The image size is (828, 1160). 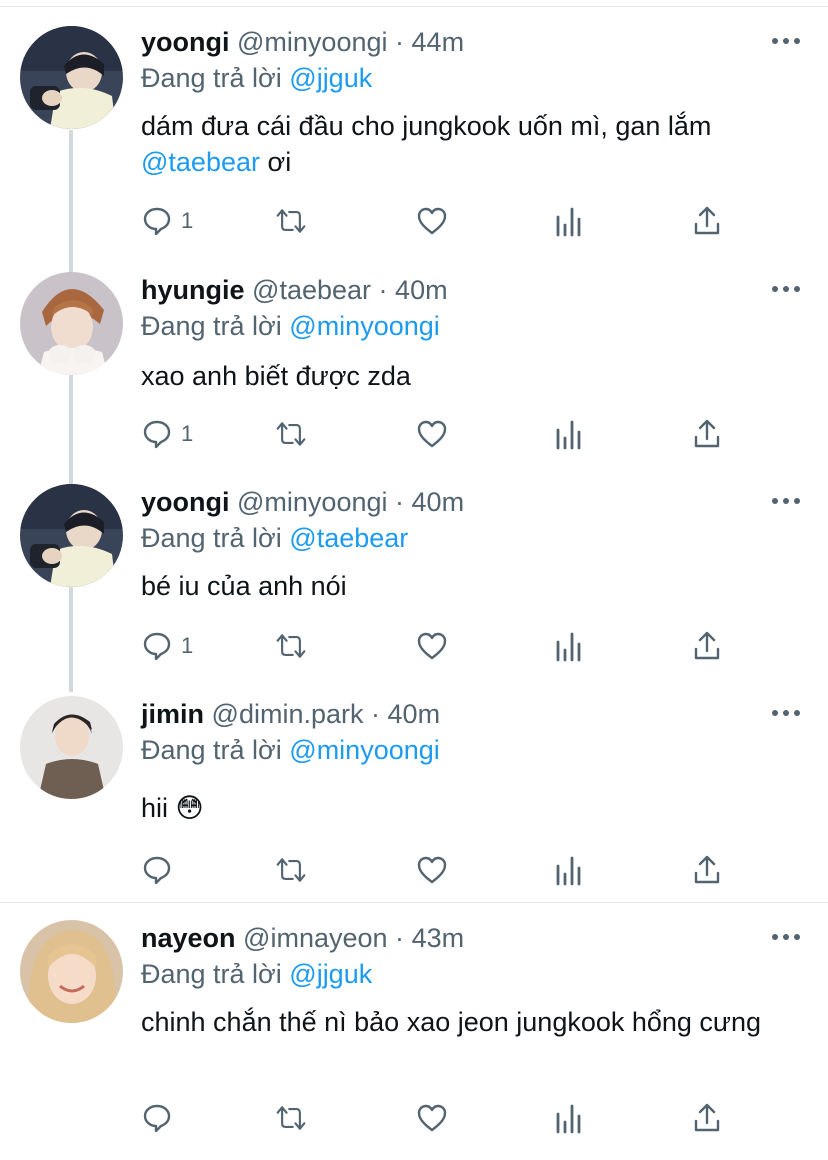 I want to click on user-handle: @dimin.park, so click(x=288, y=714).